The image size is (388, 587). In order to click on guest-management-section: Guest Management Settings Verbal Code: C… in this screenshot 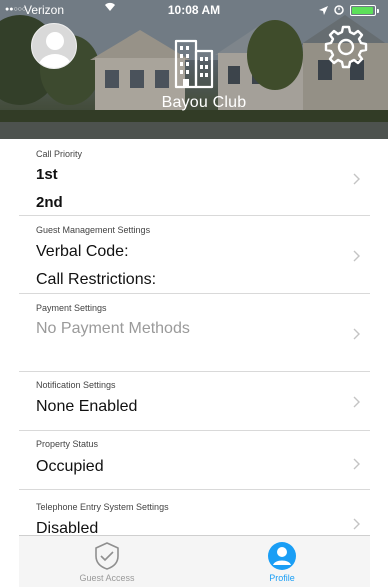, I will do `click(194, 255)`.